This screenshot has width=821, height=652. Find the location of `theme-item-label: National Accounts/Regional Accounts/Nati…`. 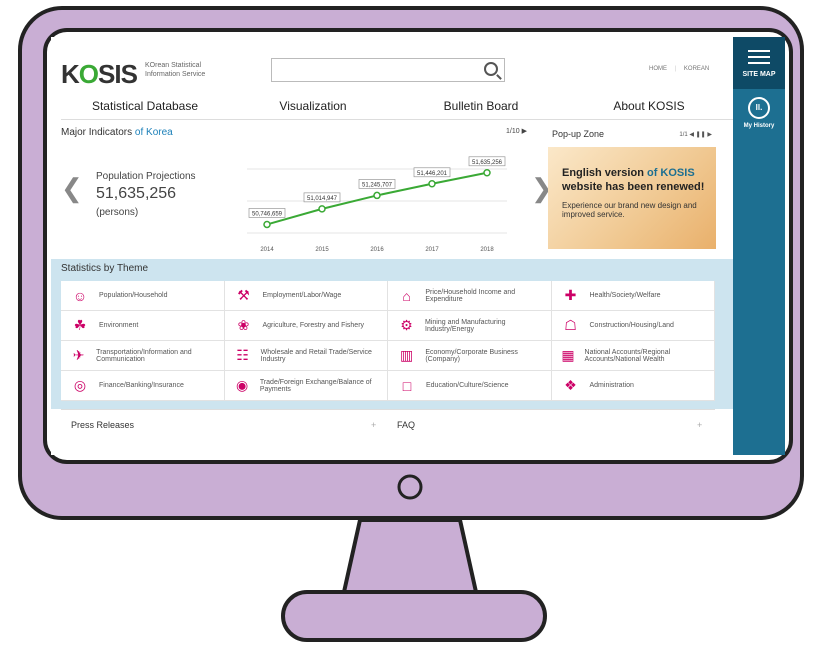

theme-item-label: National Accounts/Regional Accounts/Nati… is located at coordinates (627, 355).